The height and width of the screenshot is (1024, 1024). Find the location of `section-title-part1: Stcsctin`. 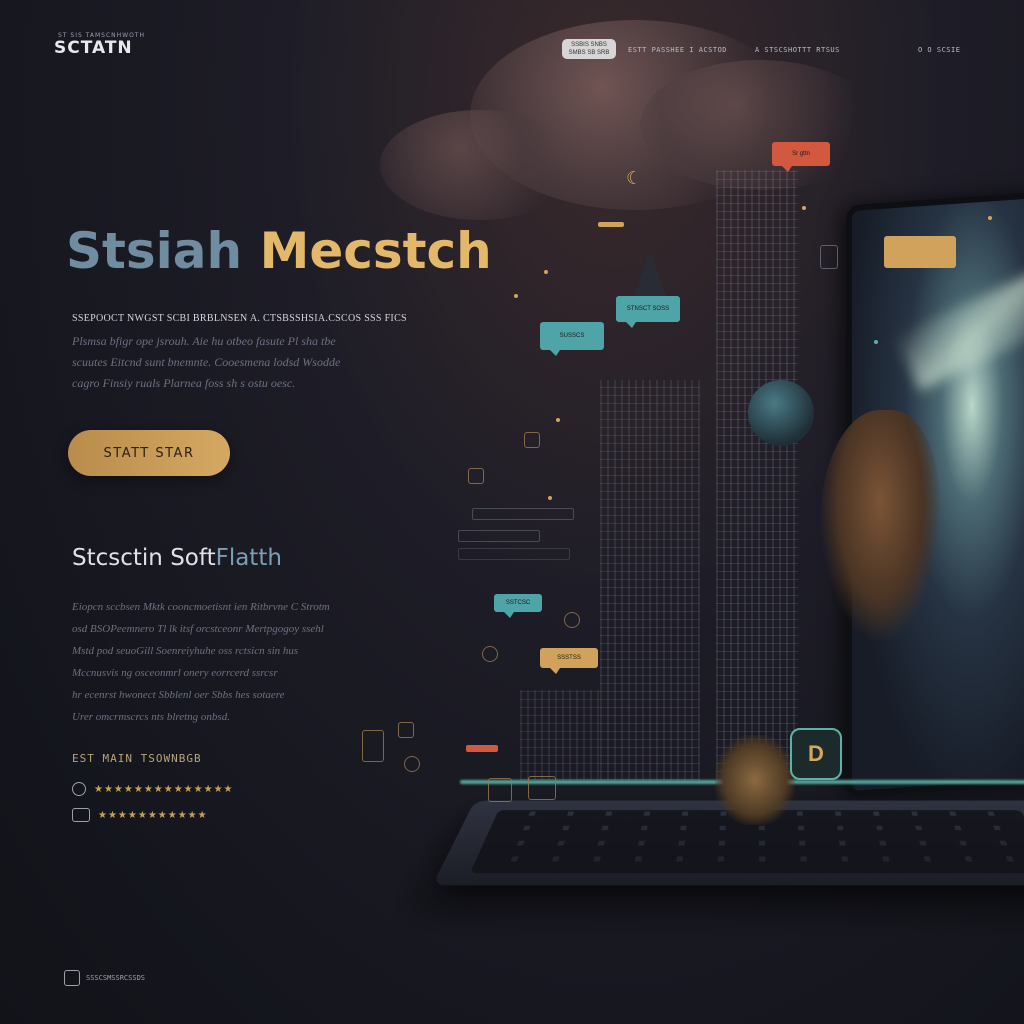

section-title-part1: Stcsctin is located at coordinates (117, 558).